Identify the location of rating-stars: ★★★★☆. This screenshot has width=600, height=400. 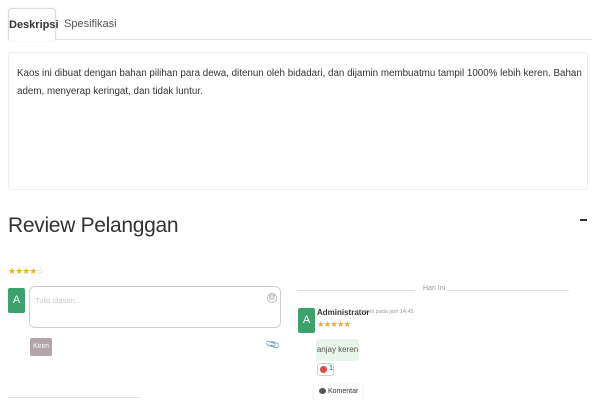
(26, 271).